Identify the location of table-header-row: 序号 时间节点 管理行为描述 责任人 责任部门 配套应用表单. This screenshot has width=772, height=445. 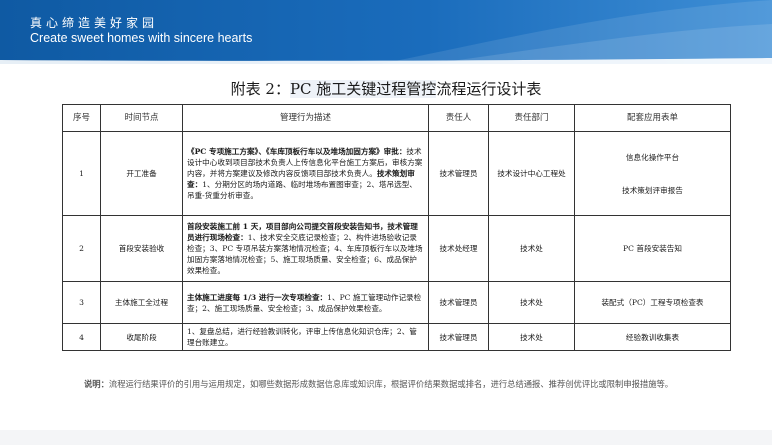
(396, 118).